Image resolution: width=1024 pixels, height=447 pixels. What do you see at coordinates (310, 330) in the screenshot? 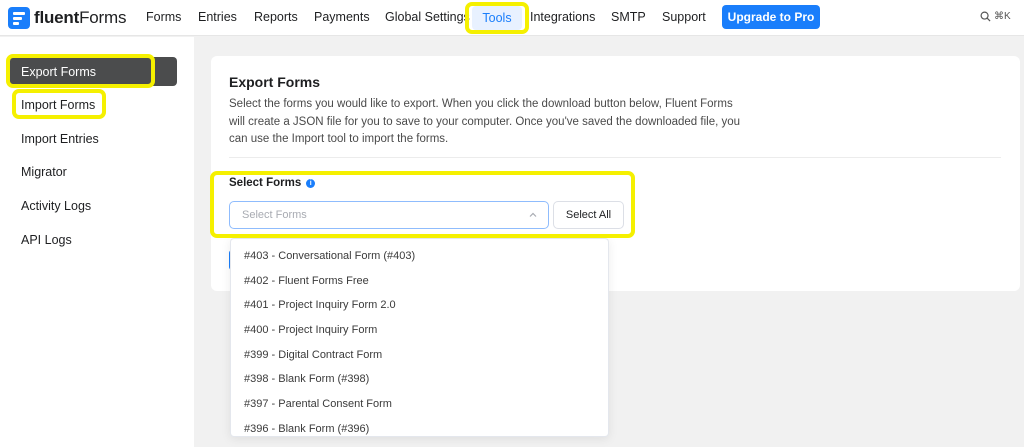
I see `dropdown-option: #400 - Project Inquiry Form` at bounding box center [310, 330].